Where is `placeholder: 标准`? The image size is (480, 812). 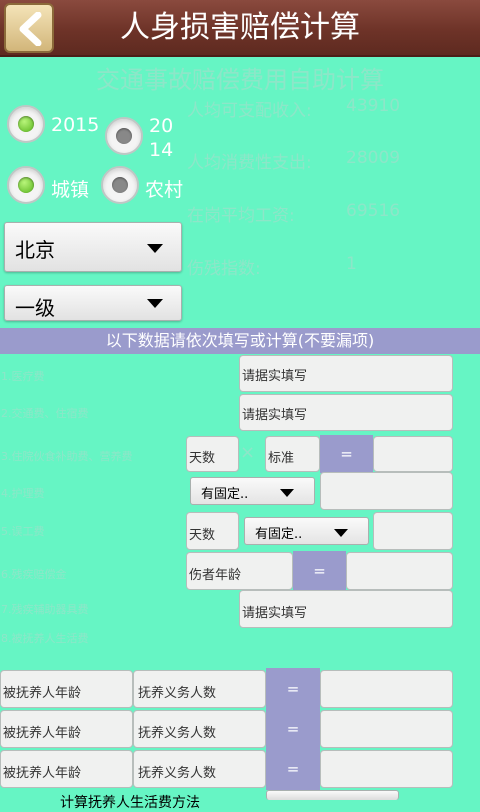
placeholder: 标准 is located at coordinates (281, 458).